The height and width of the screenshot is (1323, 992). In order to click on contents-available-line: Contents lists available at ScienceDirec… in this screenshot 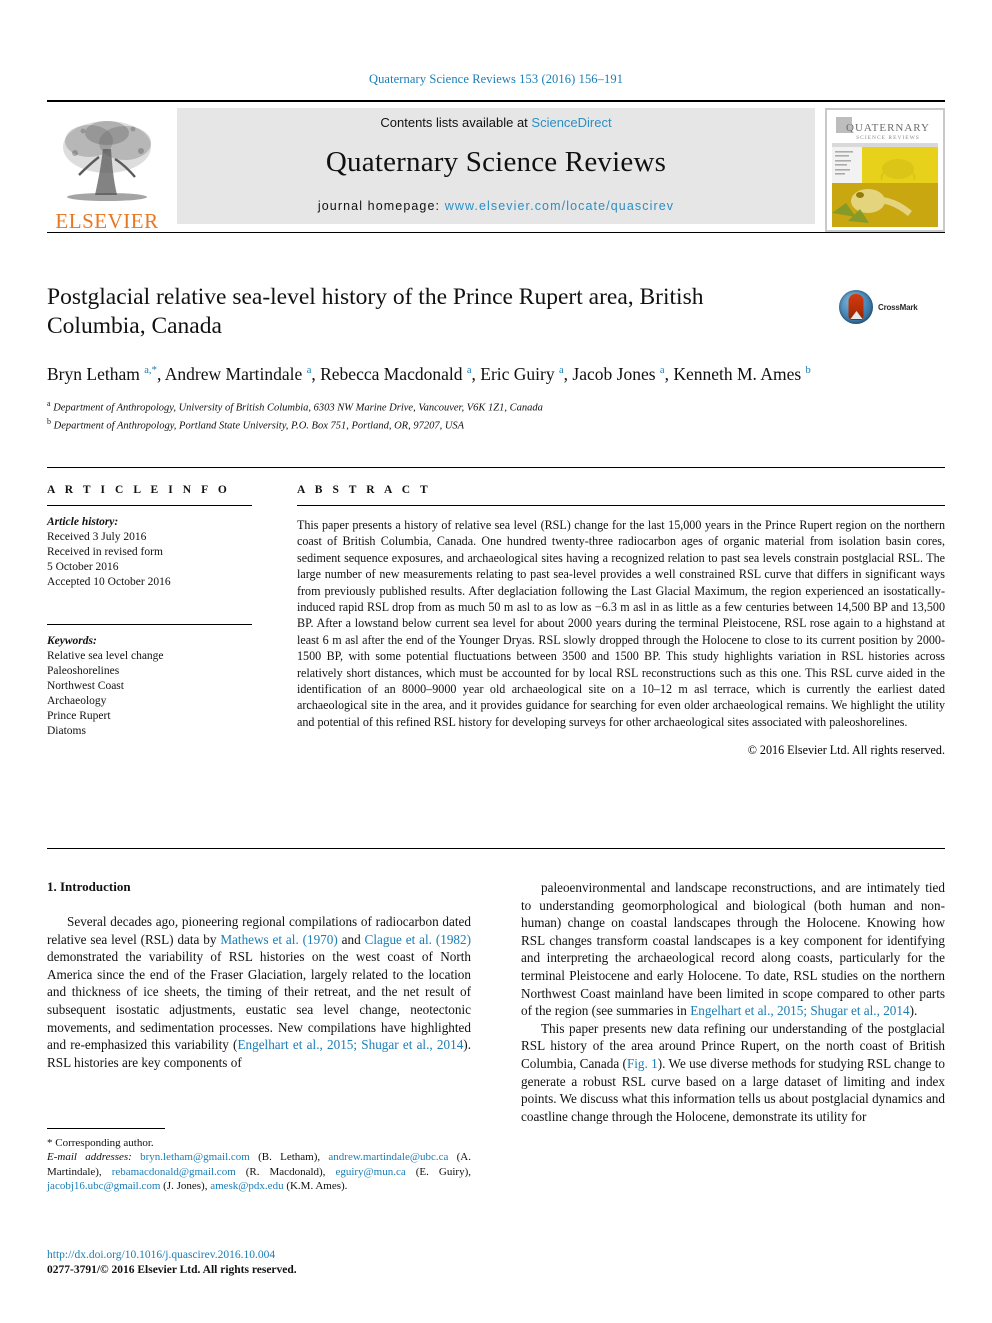, I will do `click(495, 122)`.